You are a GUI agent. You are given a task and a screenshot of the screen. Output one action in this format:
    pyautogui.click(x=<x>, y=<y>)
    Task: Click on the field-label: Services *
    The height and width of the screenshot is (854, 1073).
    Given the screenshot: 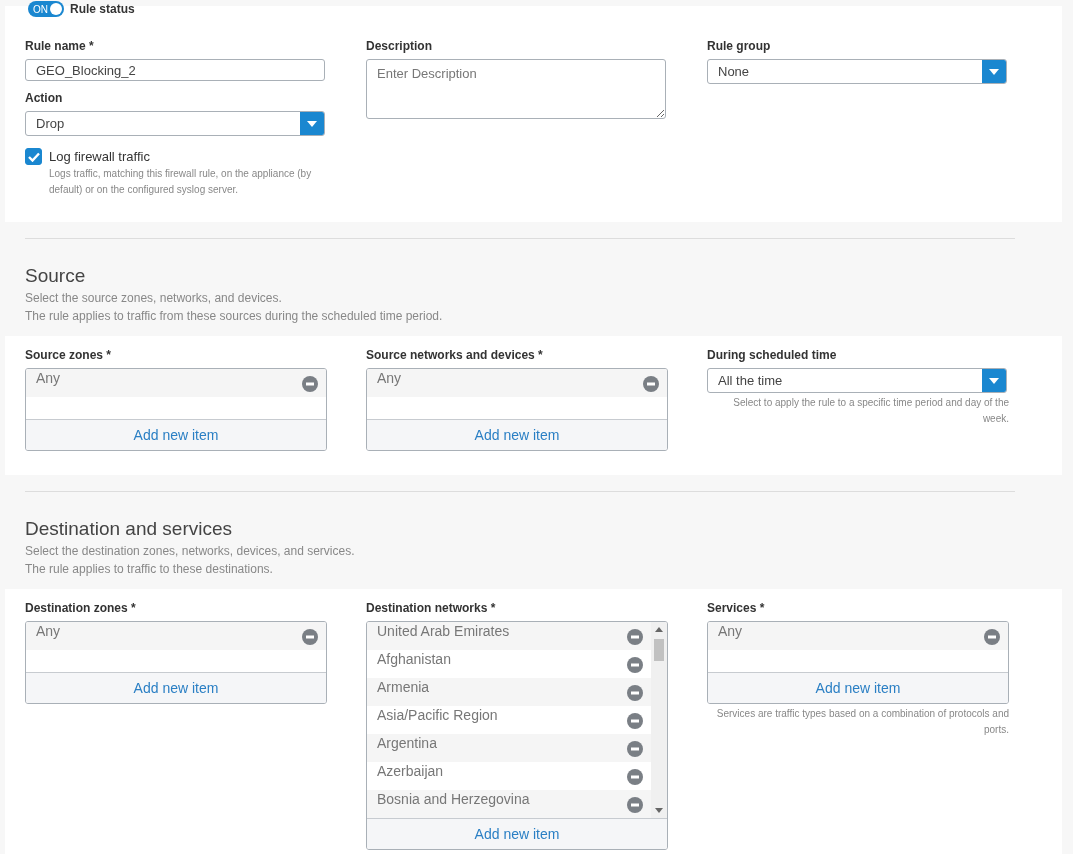 What is the action you would take?
    pyautogui.click(x=736, y=608)
    